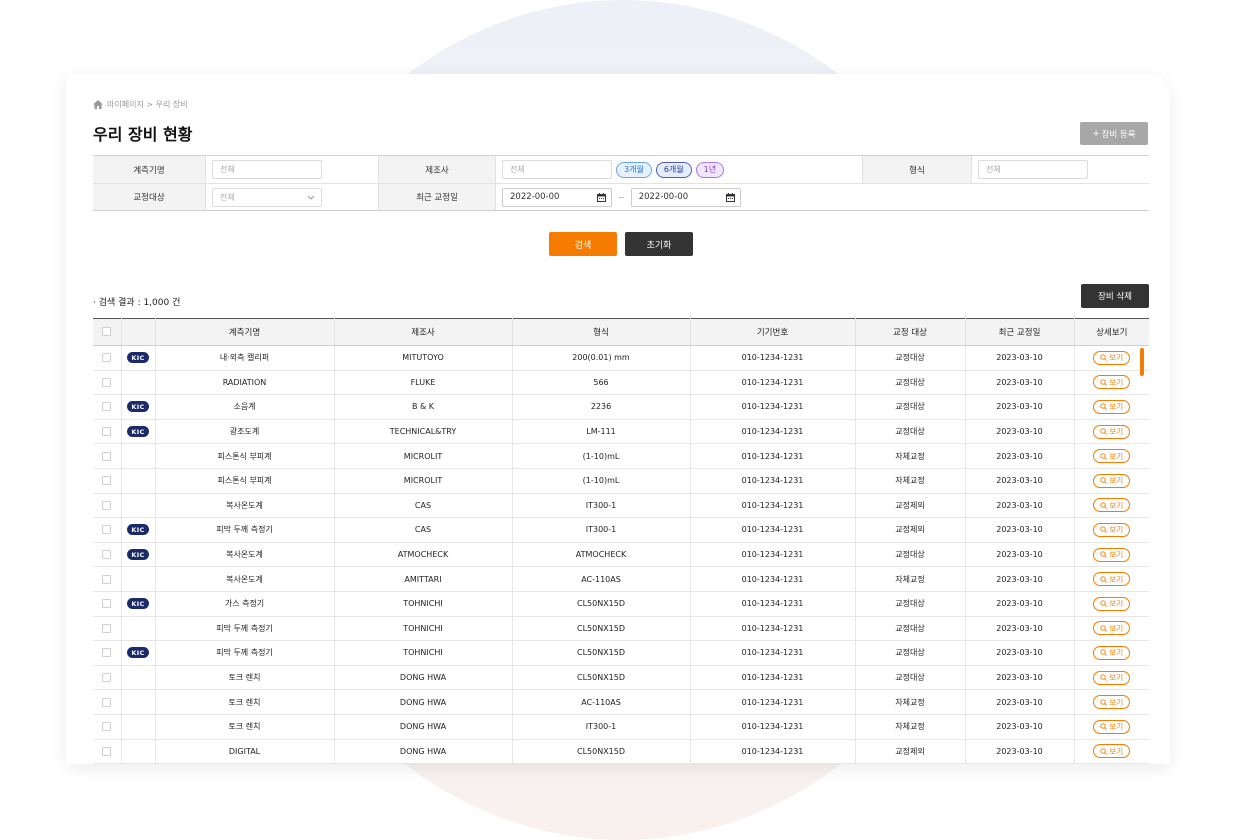 The height and width of the screenshot is (840, 1240). I want to click on measure-name-input: 전체, so click(267, 169).